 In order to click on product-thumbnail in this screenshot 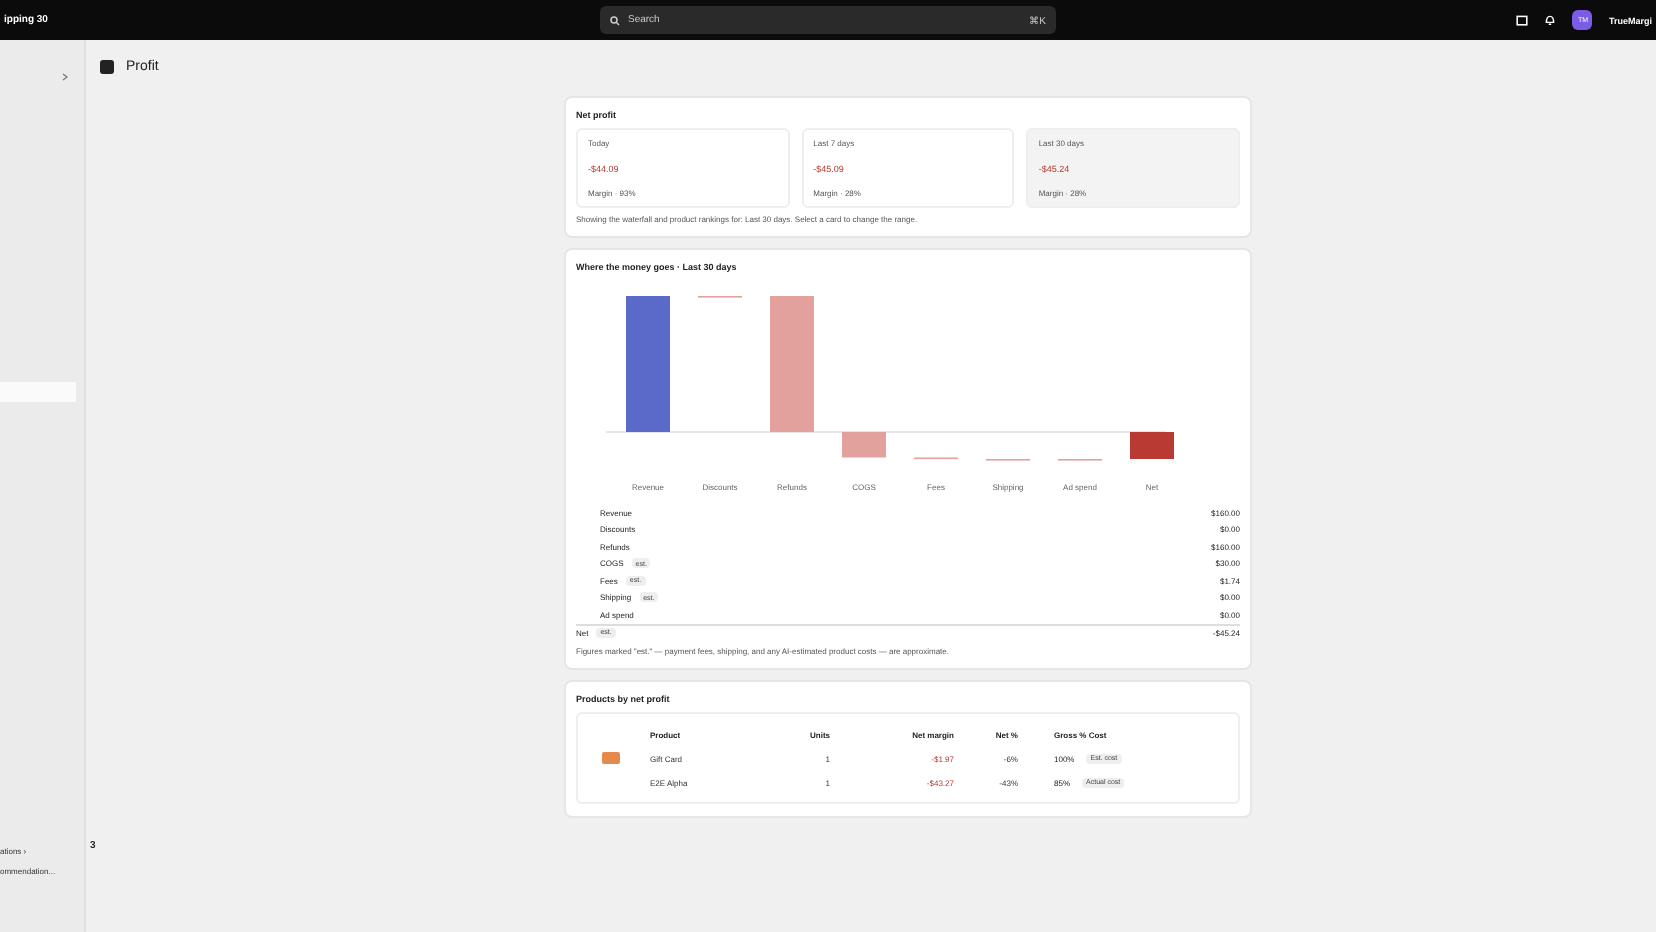, I will do `click(611, 758)`.